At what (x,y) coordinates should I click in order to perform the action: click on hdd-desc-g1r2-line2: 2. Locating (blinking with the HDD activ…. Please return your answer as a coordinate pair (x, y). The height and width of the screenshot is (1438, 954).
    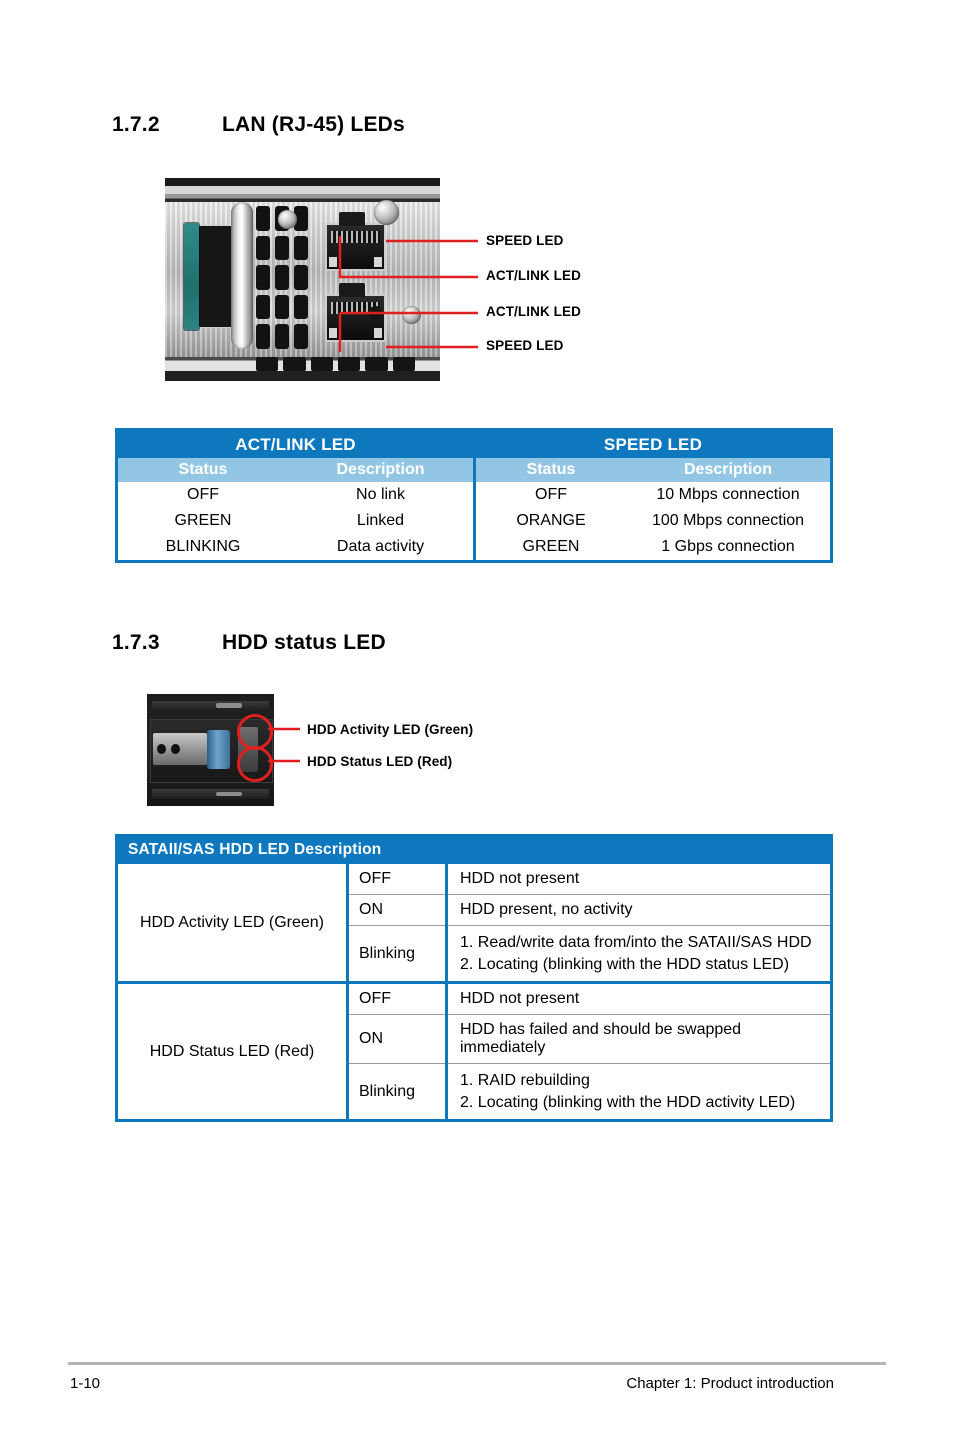
    Looking at the image, I should click on (628, 1102).